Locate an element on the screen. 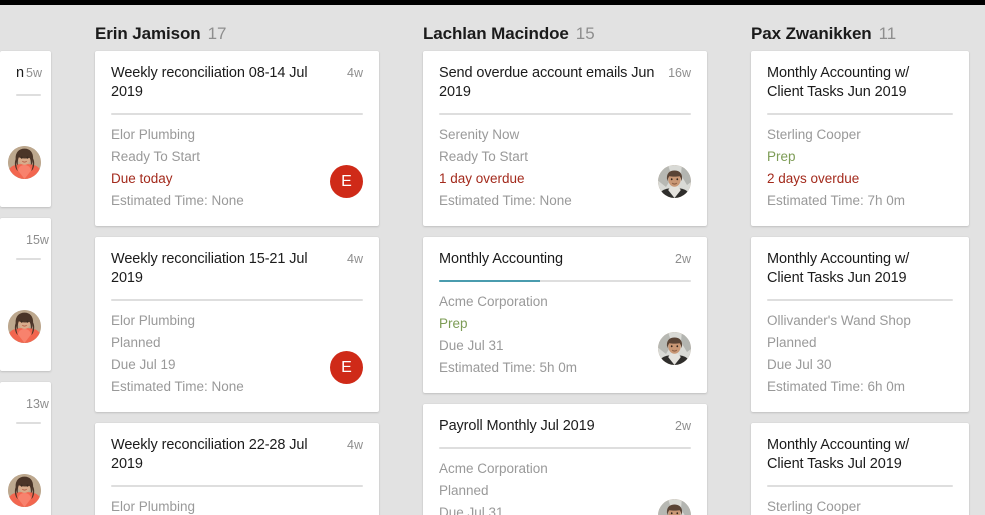  task-card-header: Monthly Accounting 2w is located at coordinates (565, 259).